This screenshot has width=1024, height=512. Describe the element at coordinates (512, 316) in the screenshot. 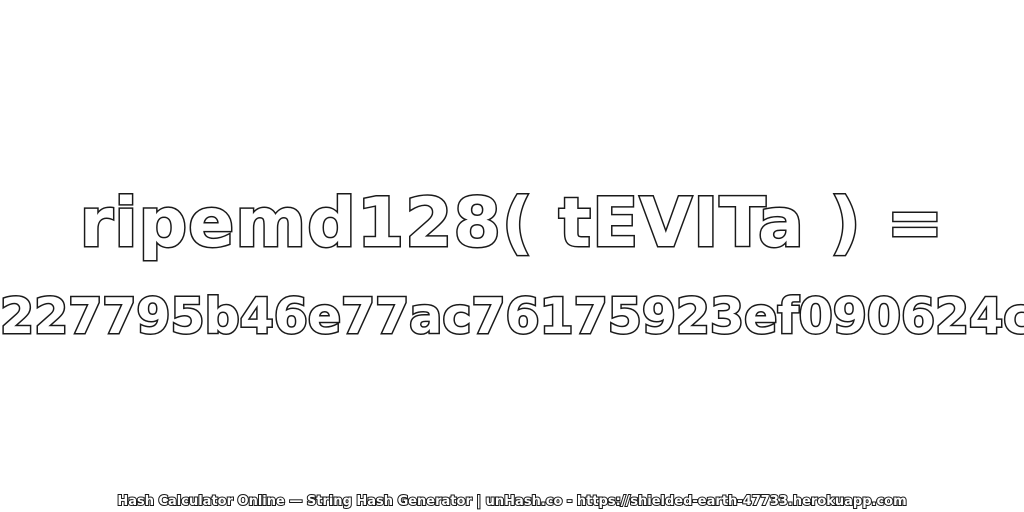

I see `hash-result: 227795b46e77ac76175923ef090624c3` at that location.